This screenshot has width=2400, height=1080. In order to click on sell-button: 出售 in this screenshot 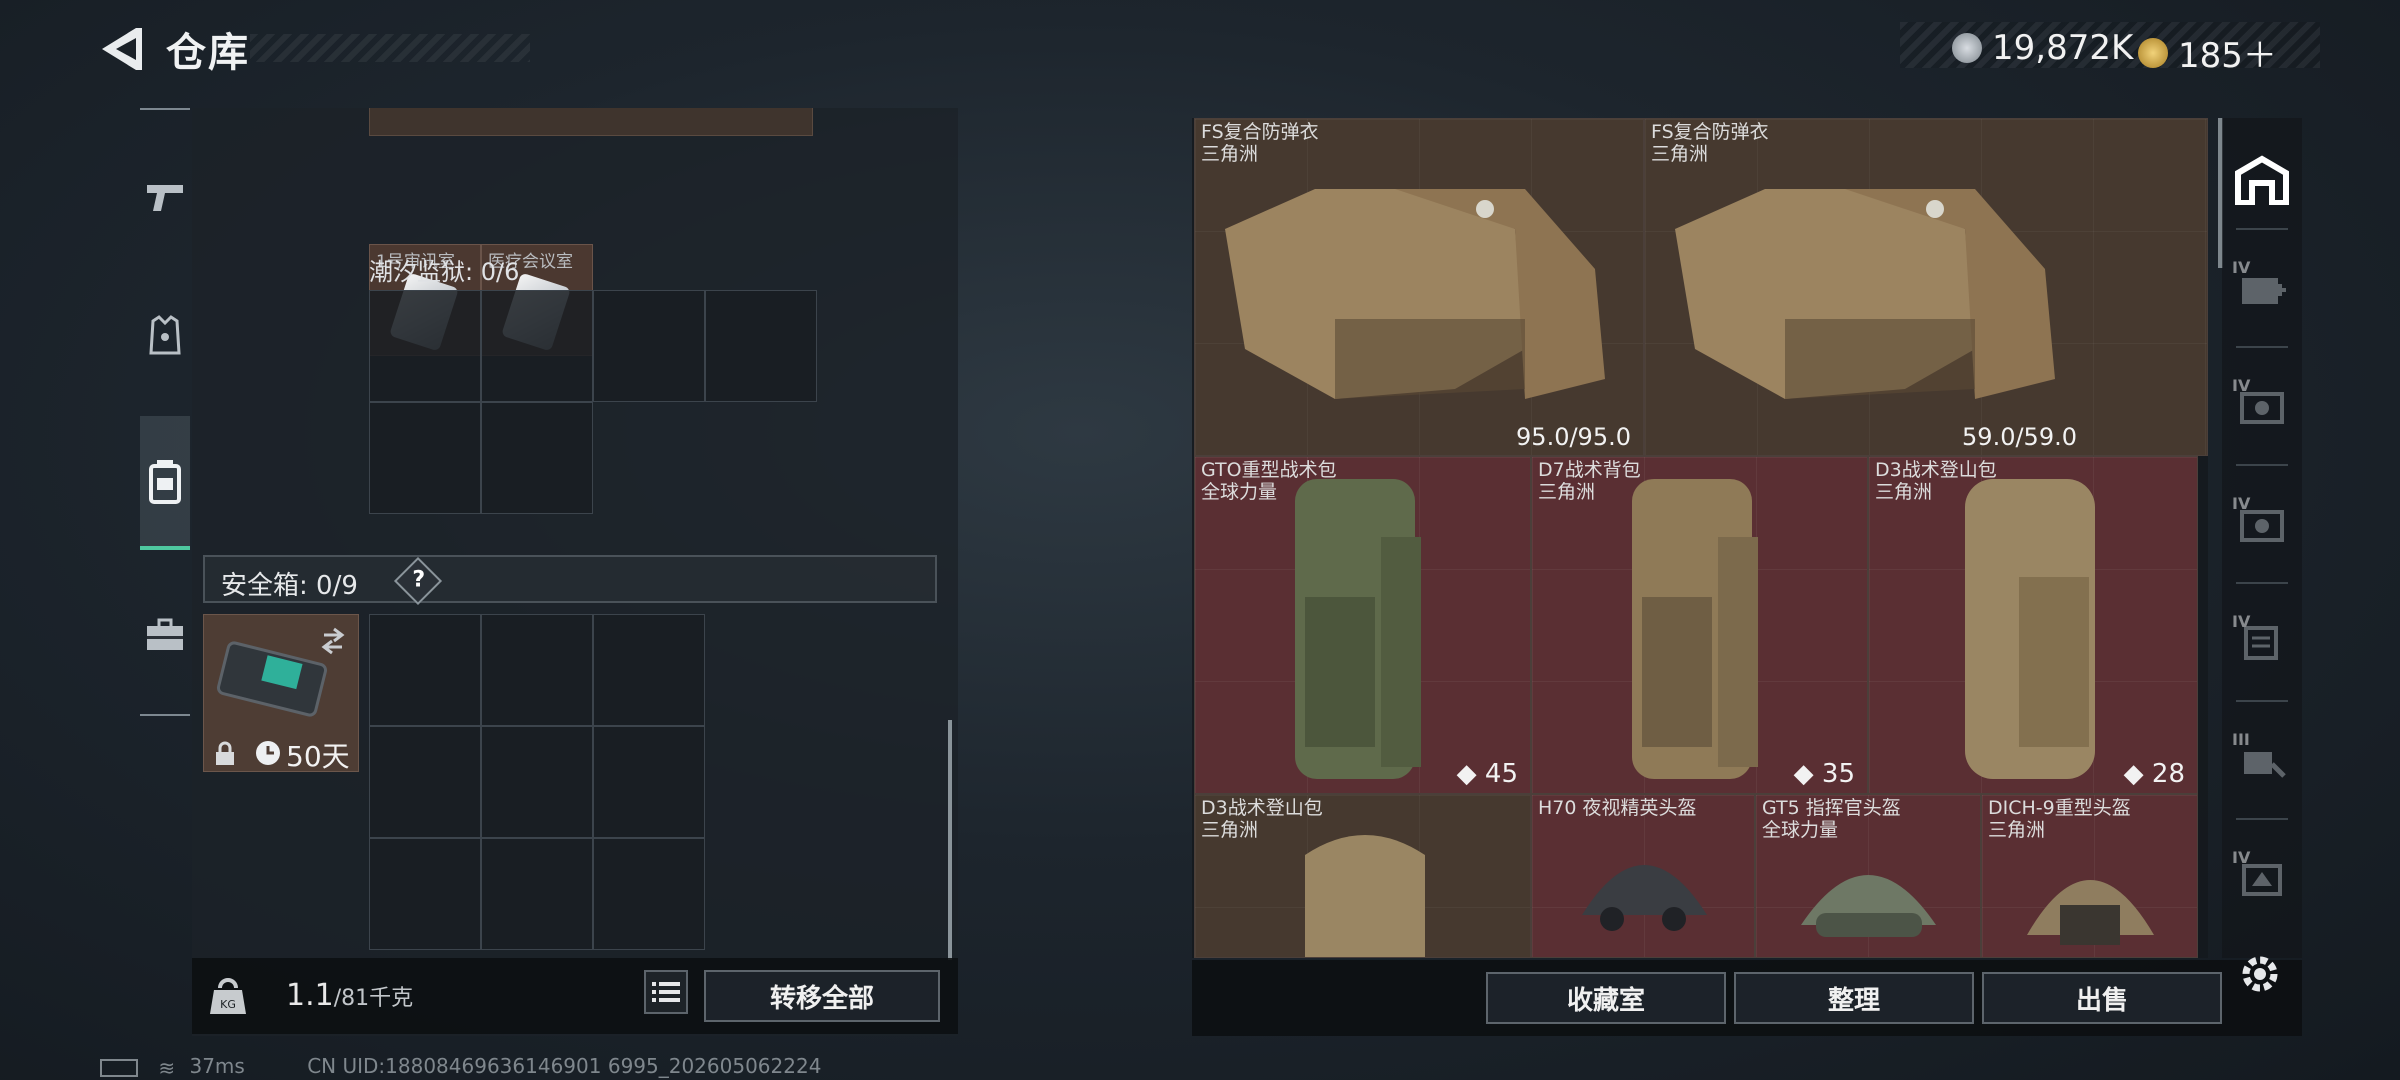, I will do `click(2102, 998)`.